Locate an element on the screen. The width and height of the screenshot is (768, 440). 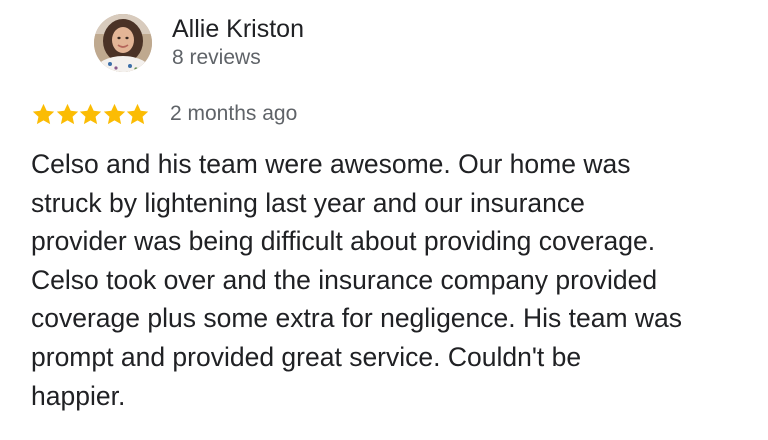
reviewer-avatar is located at coordinates (123, 43).